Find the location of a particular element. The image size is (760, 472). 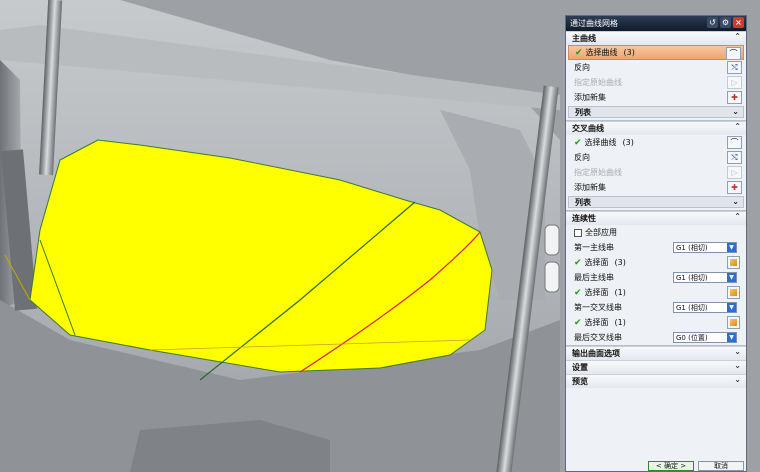

primary-list-header: 列表 ⌄ is located at coordinates (656, 112).